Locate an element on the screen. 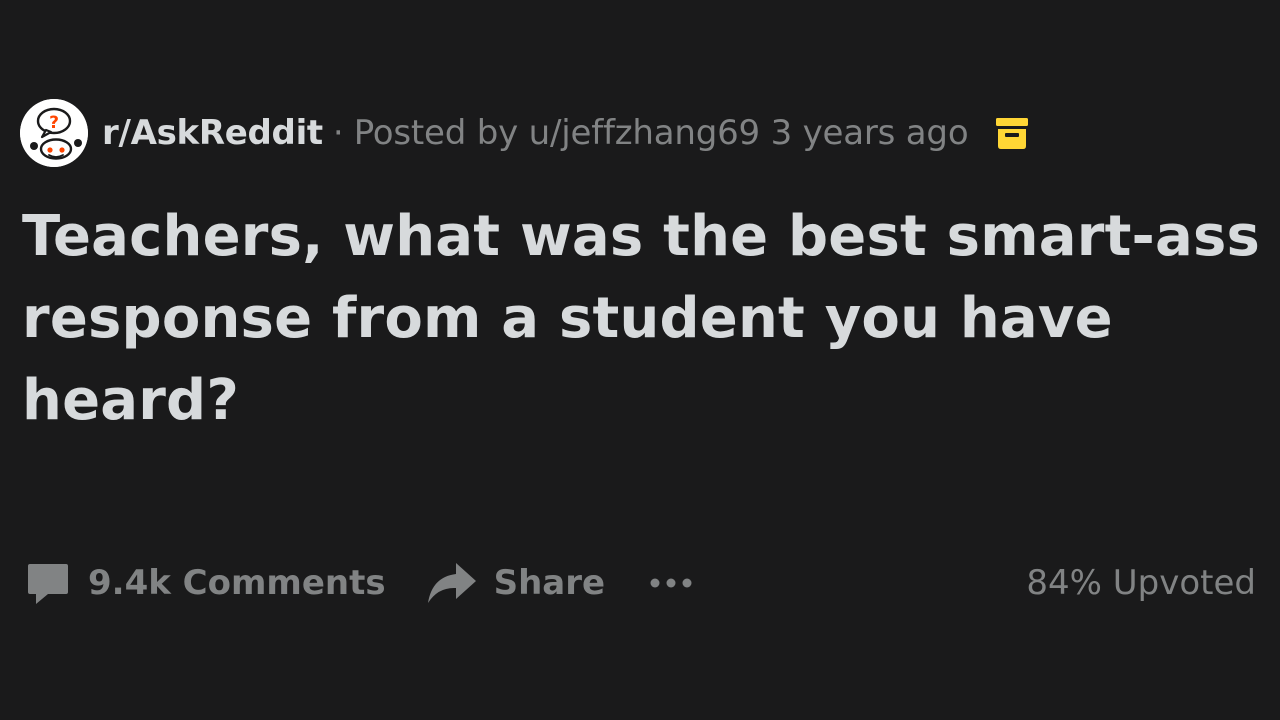 The width and height of the screenshot is (1280, 720). post-actions-bar: 9.4k Comments Share 84% Upvoted is located at coordinates (640, 583).